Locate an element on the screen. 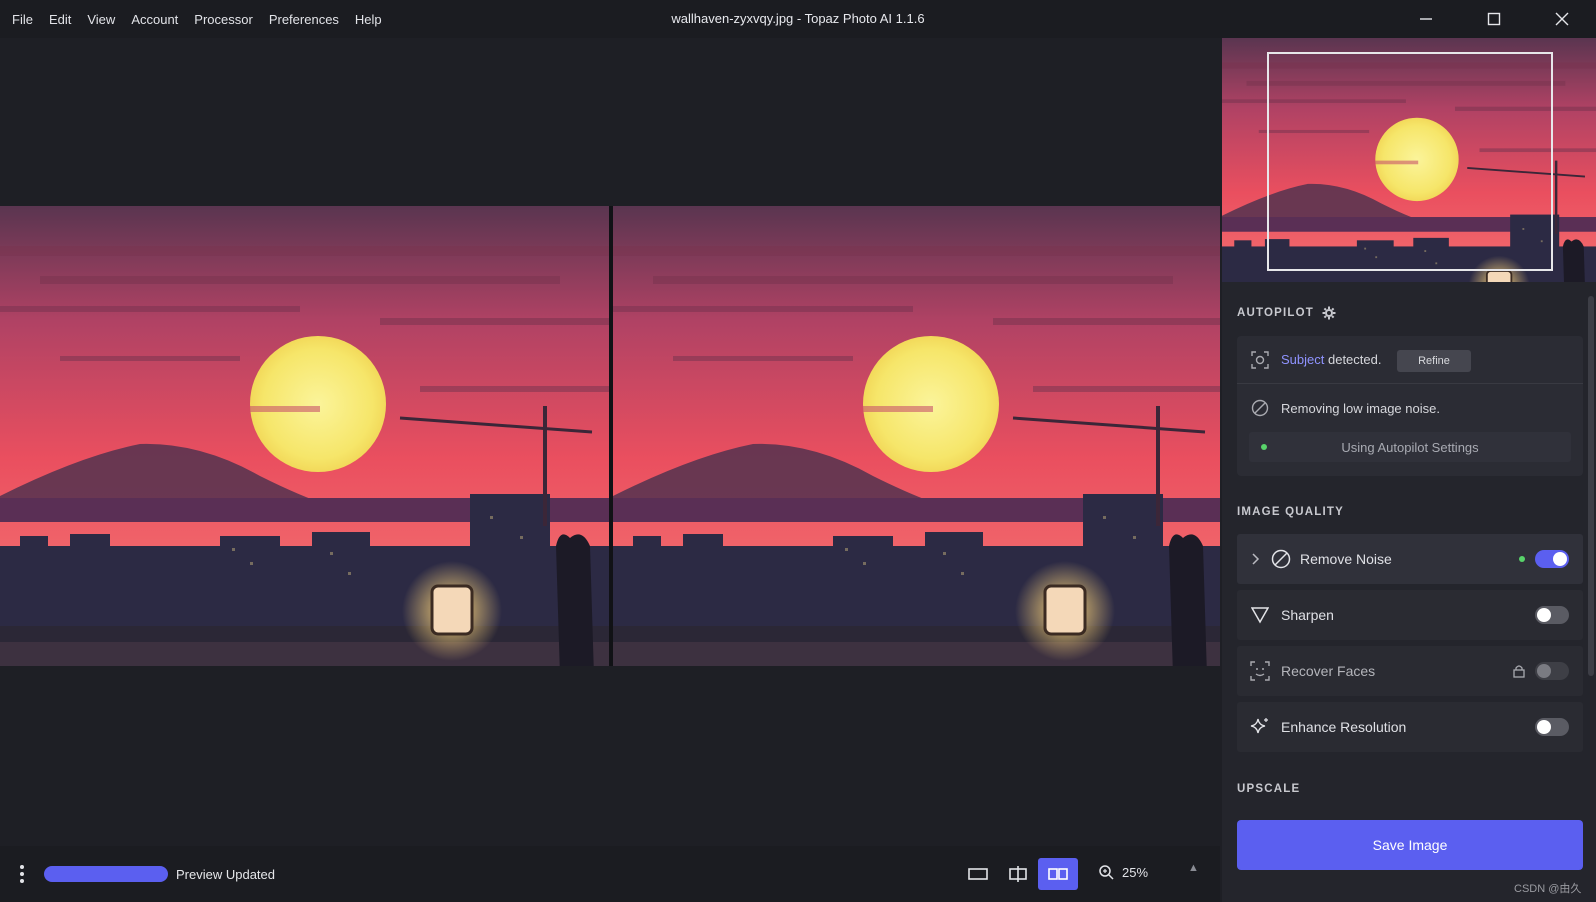  subject-status: Subject detected. is located at coordinates (1331, 359).